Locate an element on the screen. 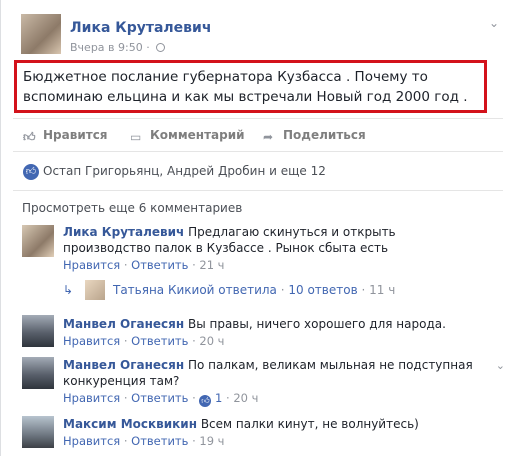 Image resolution: width=517 pixels, height=456 pixels. reply-arrow-icon: ↳ is located at coordinates (68, 290).